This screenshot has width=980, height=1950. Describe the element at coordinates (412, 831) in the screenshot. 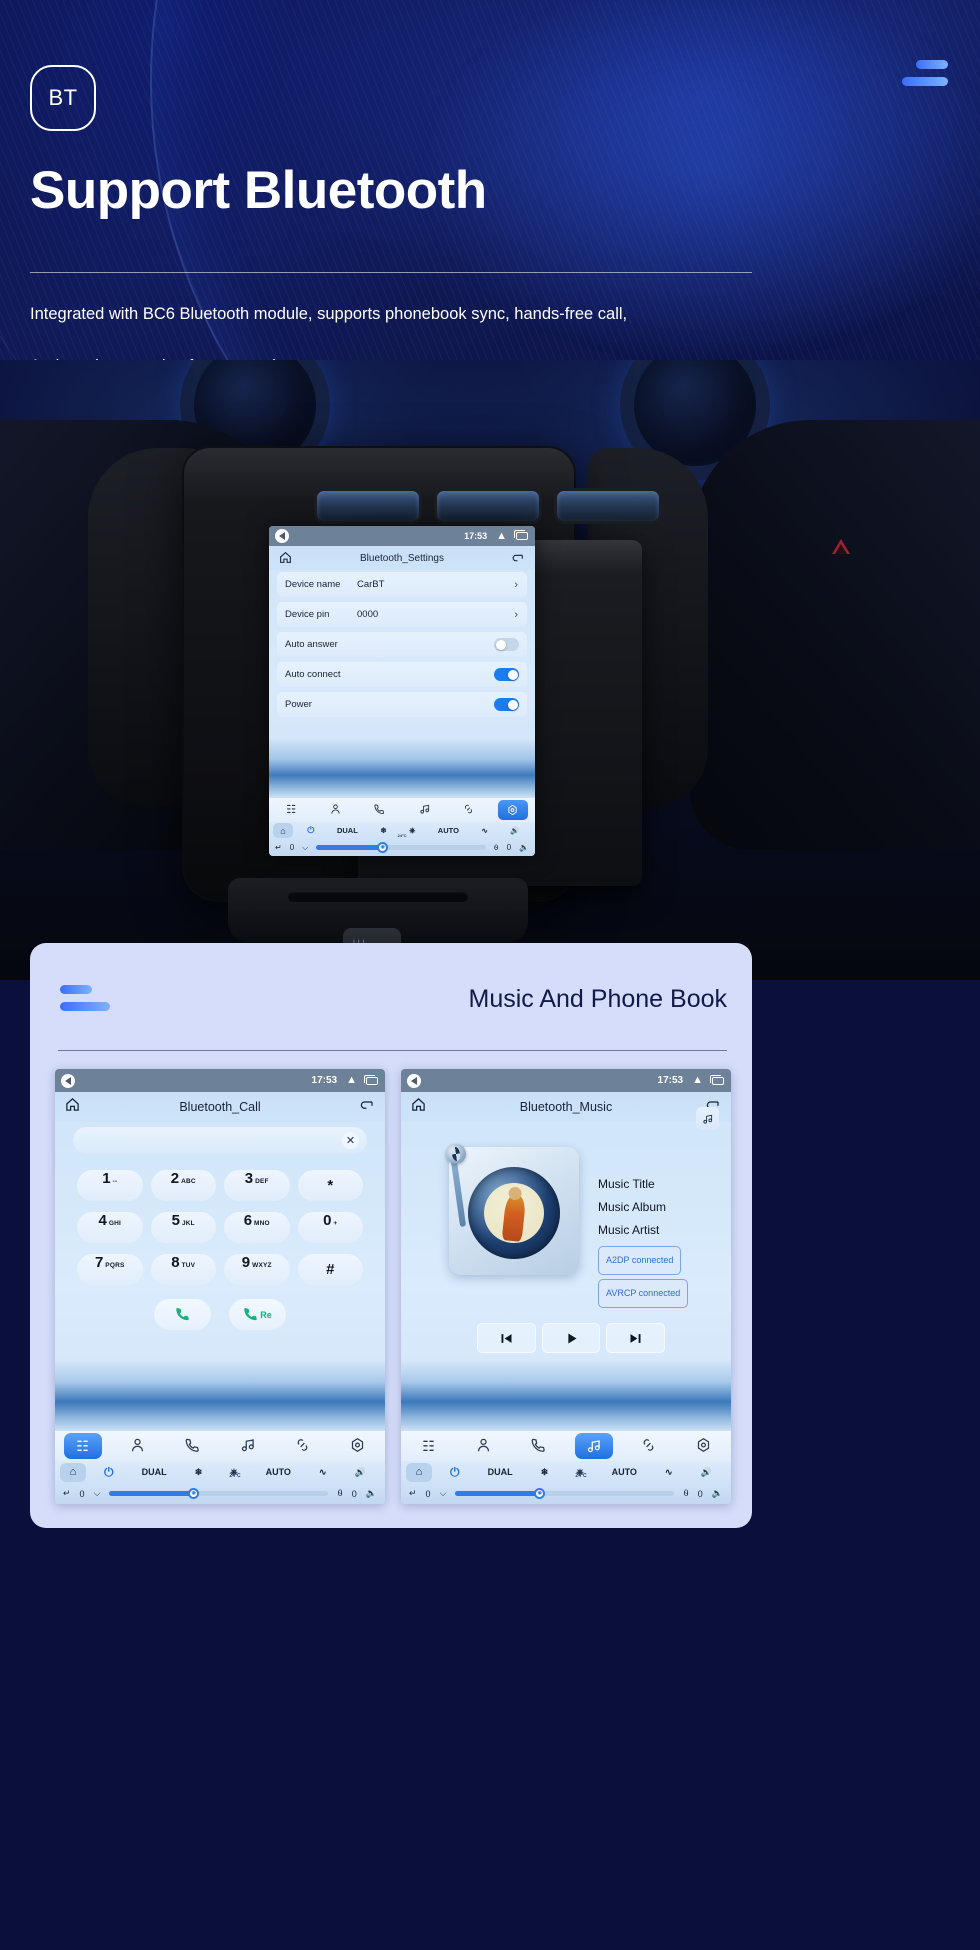

I see `defrost-icon: ⎈` at that location.